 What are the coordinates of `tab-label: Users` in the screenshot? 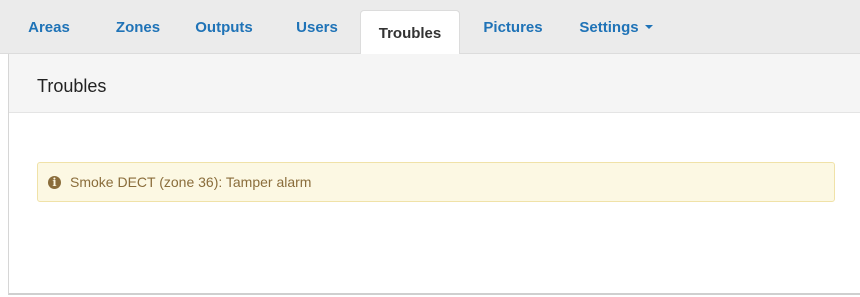 It's located at (317, 27).